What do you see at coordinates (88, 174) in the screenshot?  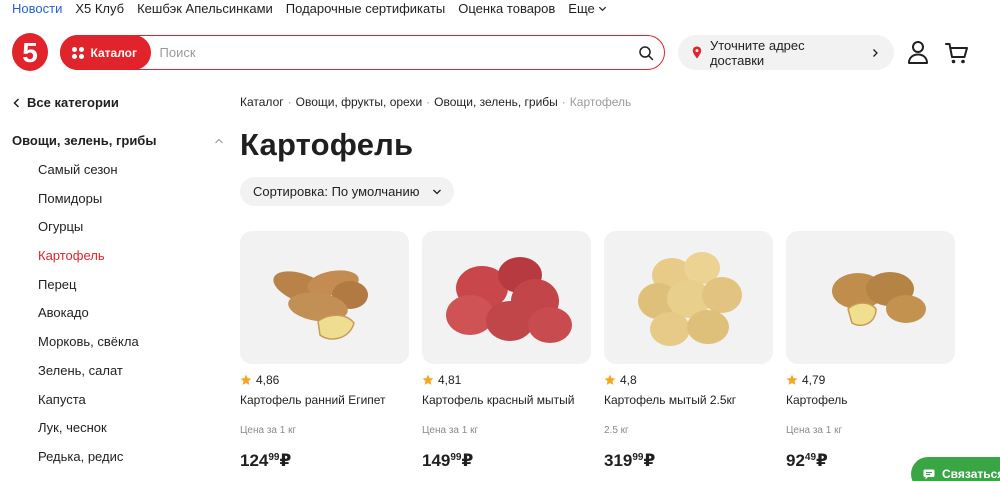 I see `sidebar-item-season: Самый сезон` at bounding box center [88, 174].